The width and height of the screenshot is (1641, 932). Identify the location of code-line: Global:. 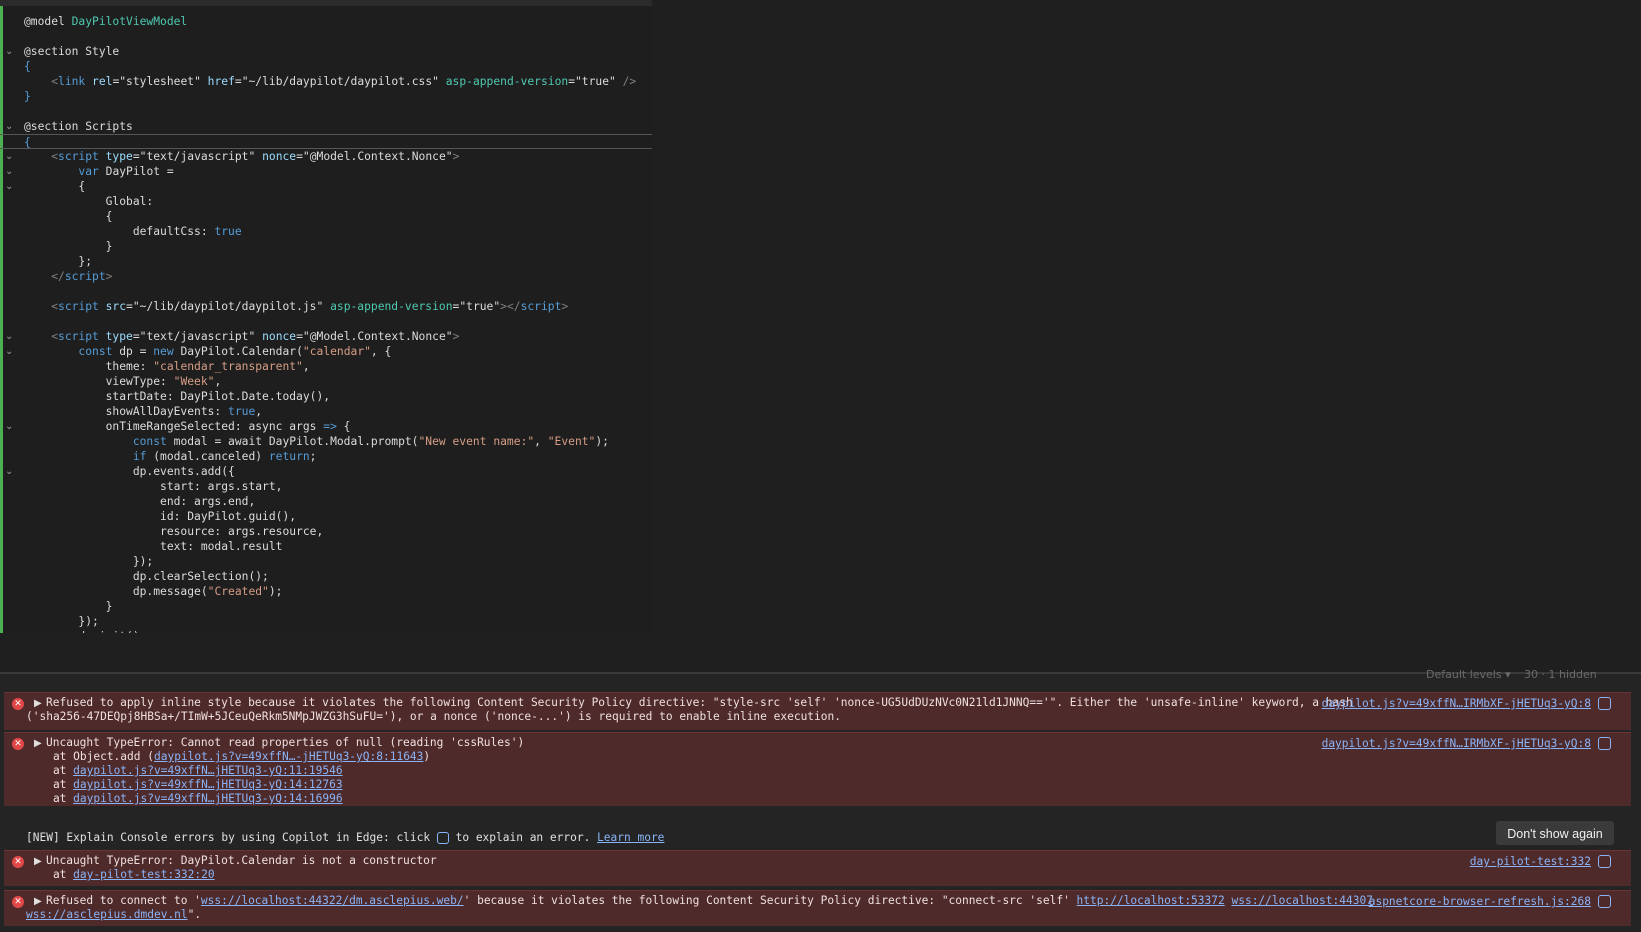
(326, 201).